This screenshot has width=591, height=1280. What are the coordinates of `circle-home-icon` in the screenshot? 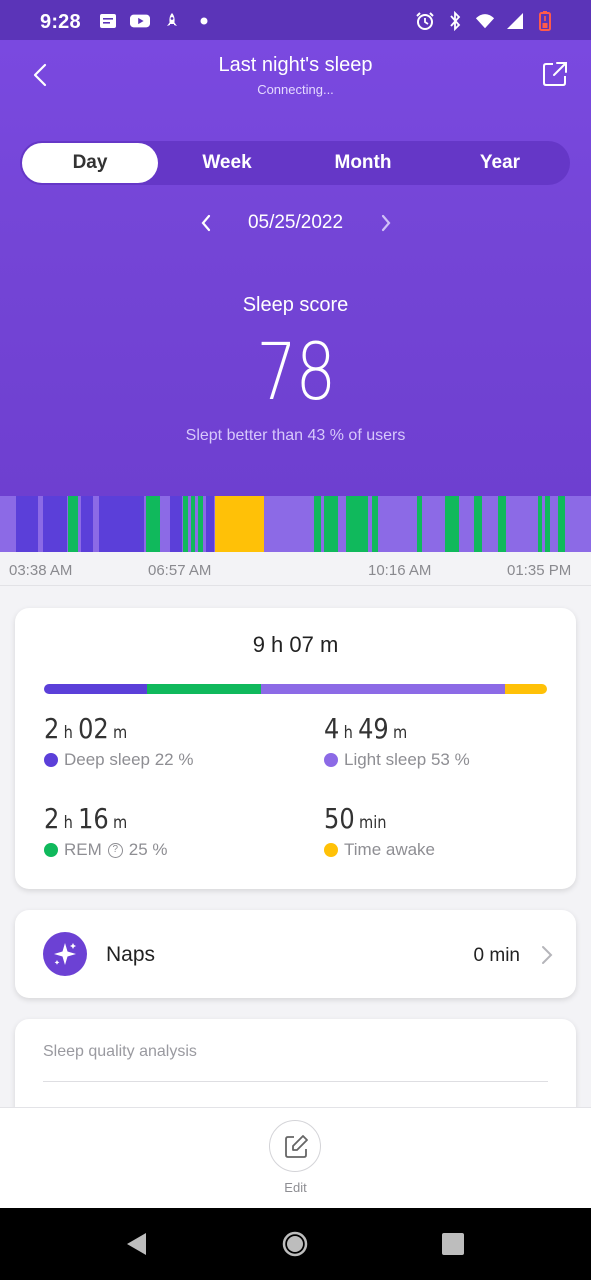 It's located at (295, 1244).